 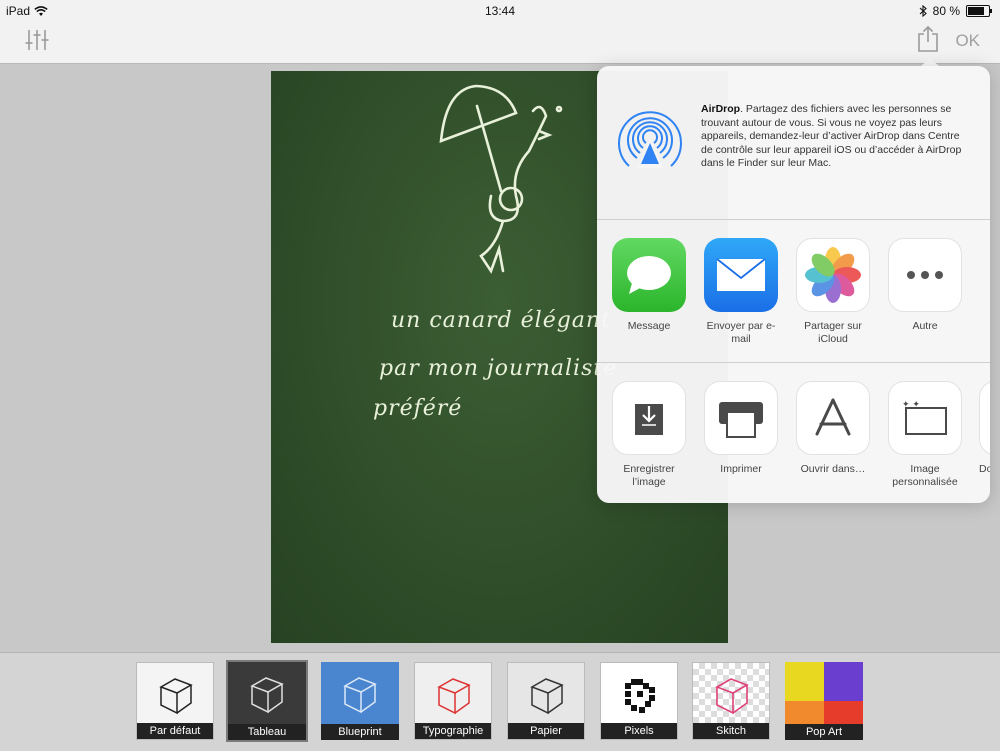 I want to click on more-icon, so click(x=925, y=275).